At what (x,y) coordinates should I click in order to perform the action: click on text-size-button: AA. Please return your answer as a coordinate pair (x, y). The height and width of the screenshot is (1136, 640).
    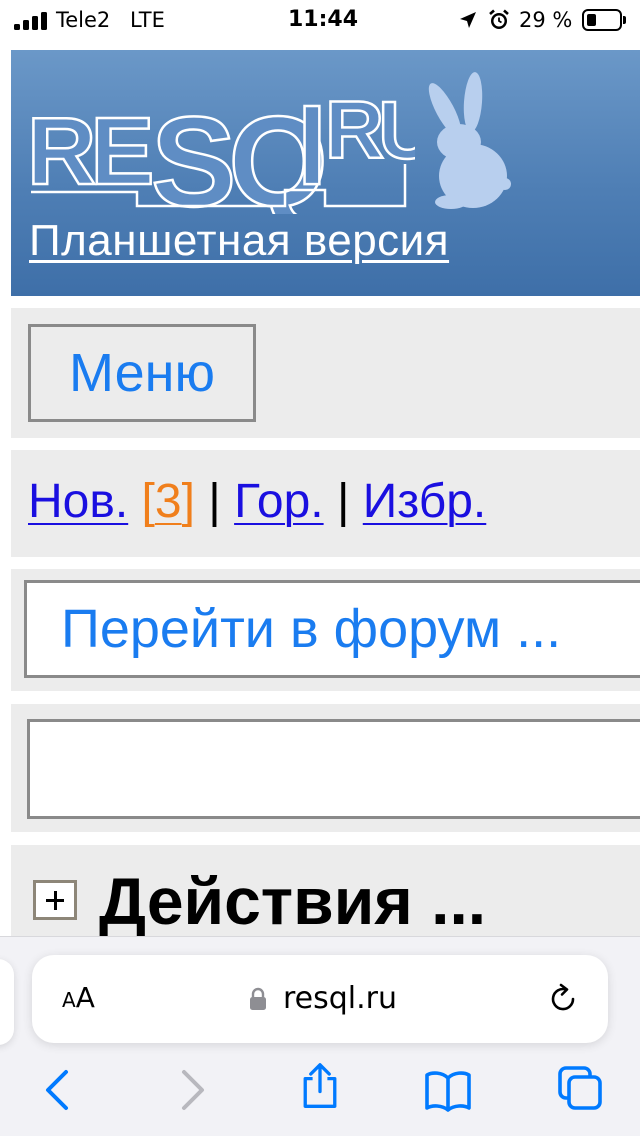
    Looking at the image, I should click on (78, 997).